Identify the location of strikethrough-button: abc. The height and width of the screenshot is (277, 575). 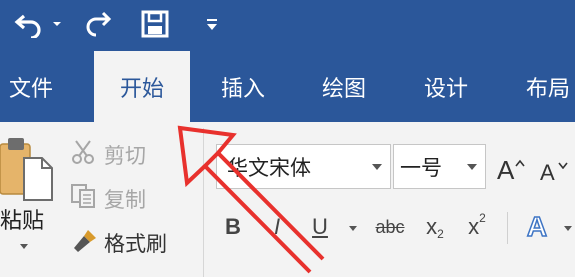
(390, 227).